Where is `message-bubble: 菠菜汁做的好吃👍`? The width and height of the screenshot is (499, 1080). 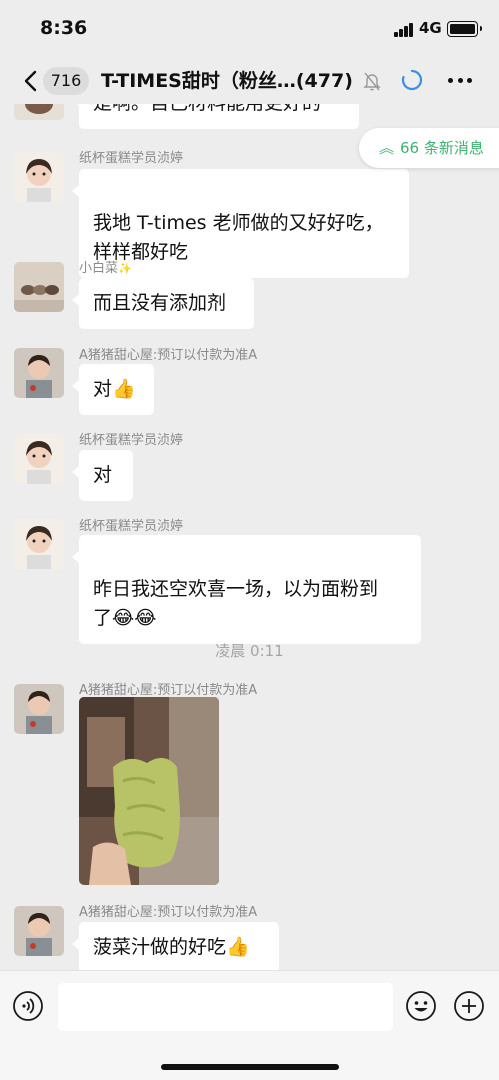 message-bubble: 菠菜汁做的好吃👍 is located at coordinates (175, 946).